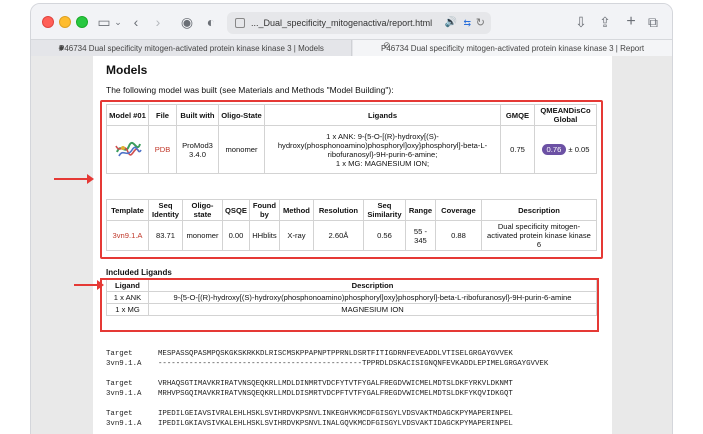 This screenshot has height=434, width=703. Describe the element at coordinates (387, 45) in the screenshot. I see `compass-favicon-icon: ⊘` at that location.